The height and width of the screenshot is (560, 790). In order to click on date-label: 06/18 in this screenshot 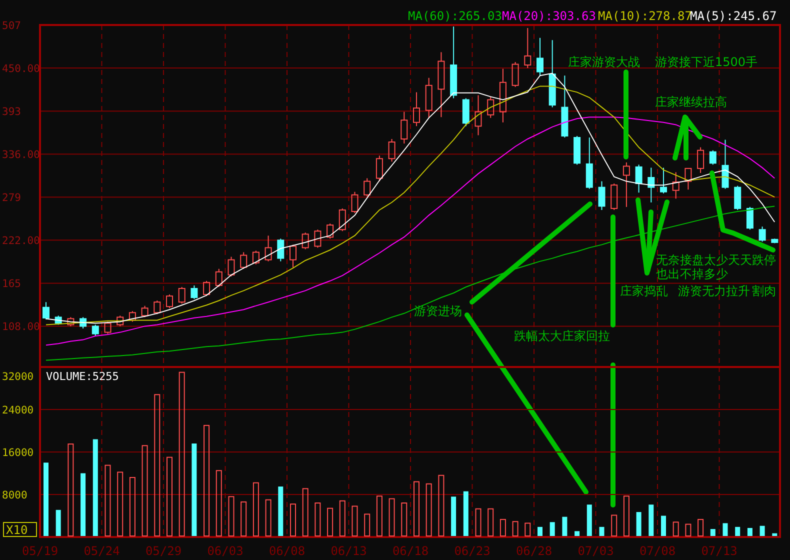, I will do `click(410, 551)`.